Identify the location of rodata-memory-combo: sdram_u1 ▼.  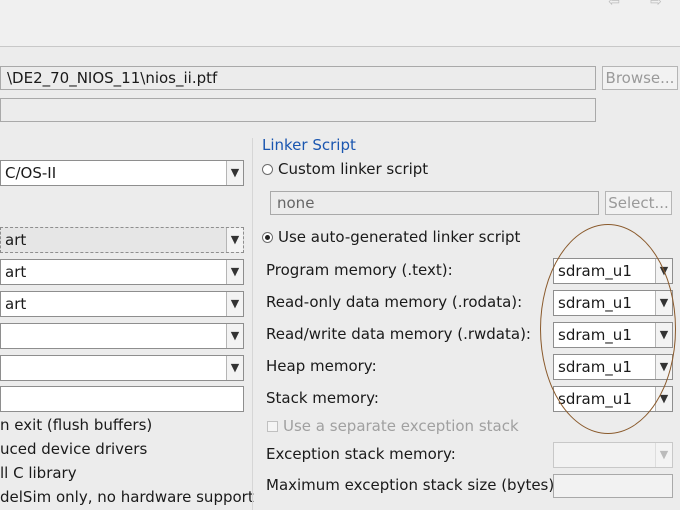
(613, 303).